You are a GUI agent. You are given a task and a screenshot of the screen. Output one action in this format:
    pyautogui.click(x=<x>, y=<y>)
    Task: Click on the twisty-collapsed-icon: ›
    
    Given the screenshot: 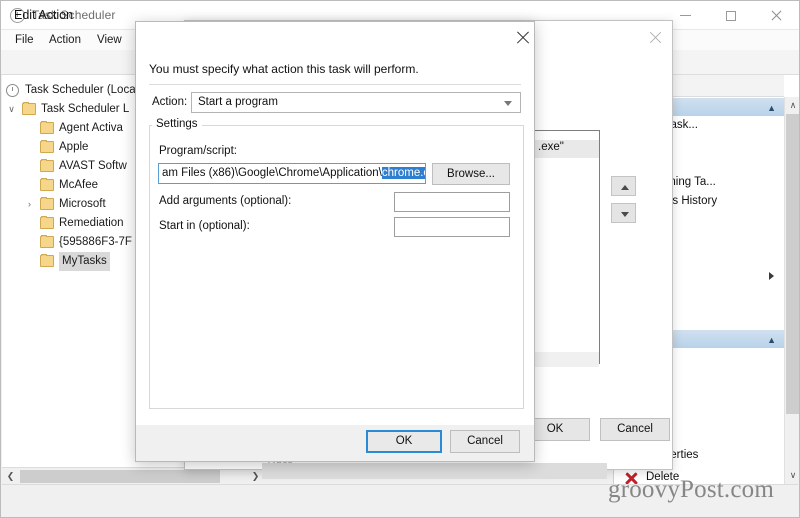 What is the action you would take?
    pyautogui.click(x=29, y=204)
    